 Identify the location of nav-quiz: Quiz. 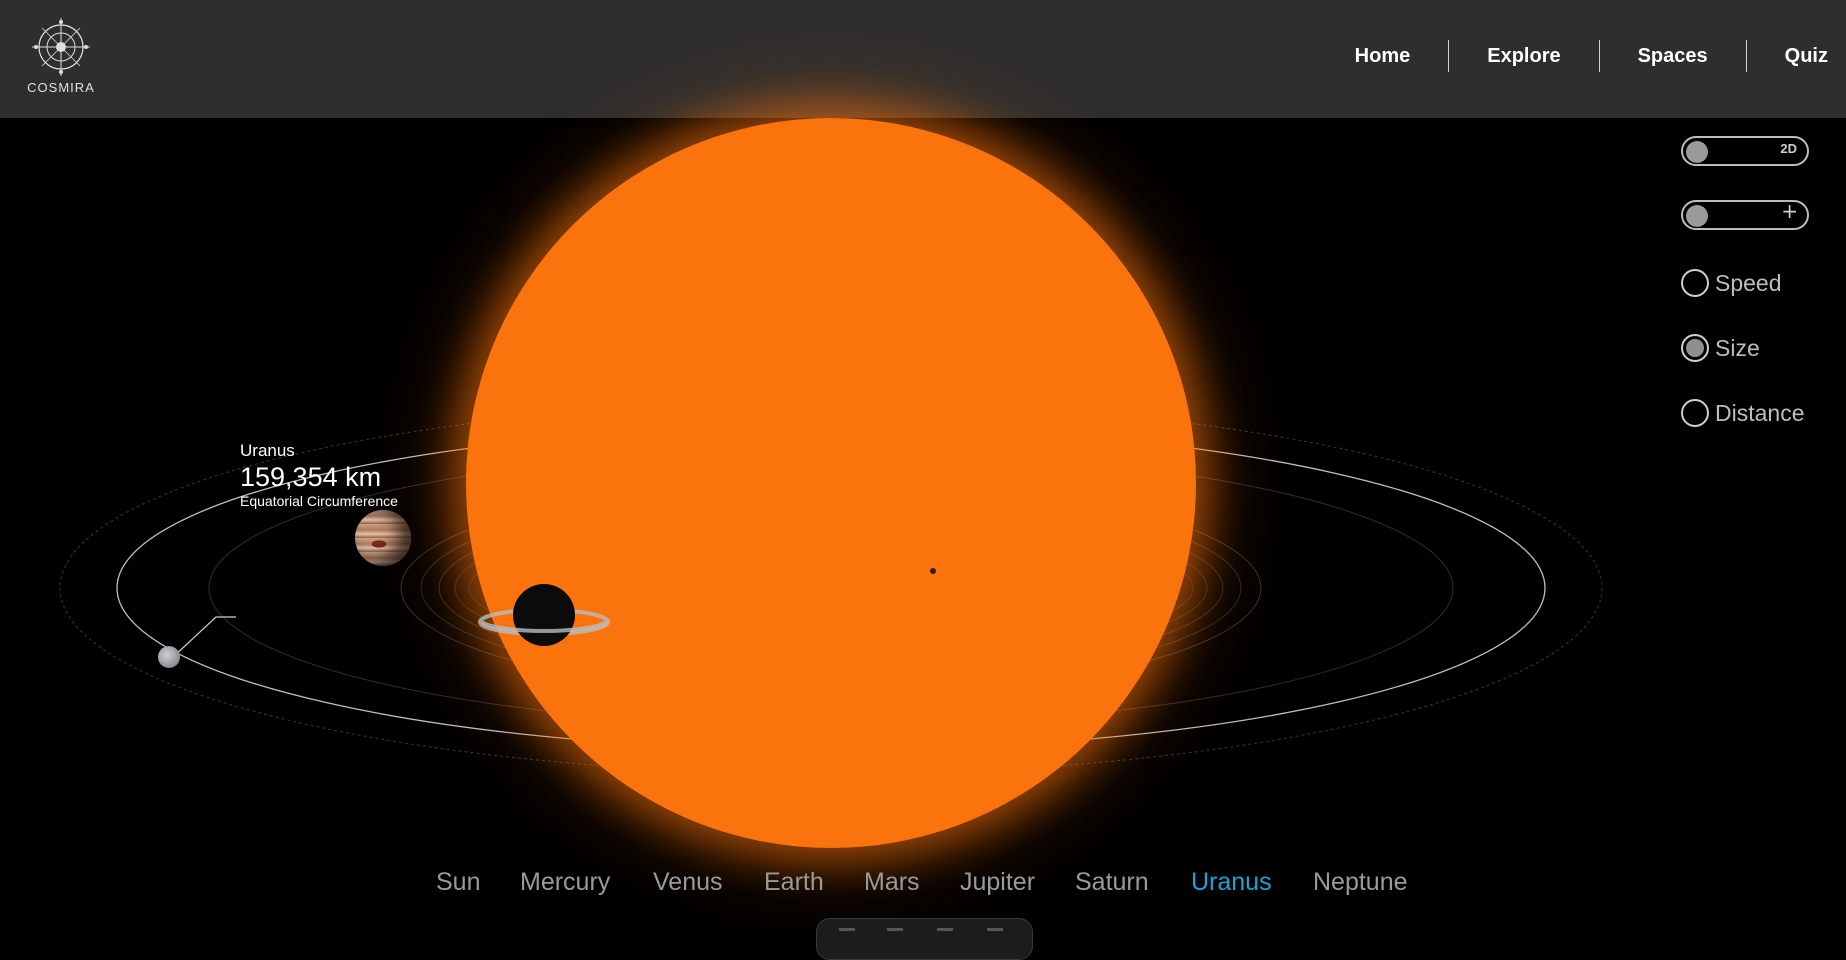
(1796, 56).